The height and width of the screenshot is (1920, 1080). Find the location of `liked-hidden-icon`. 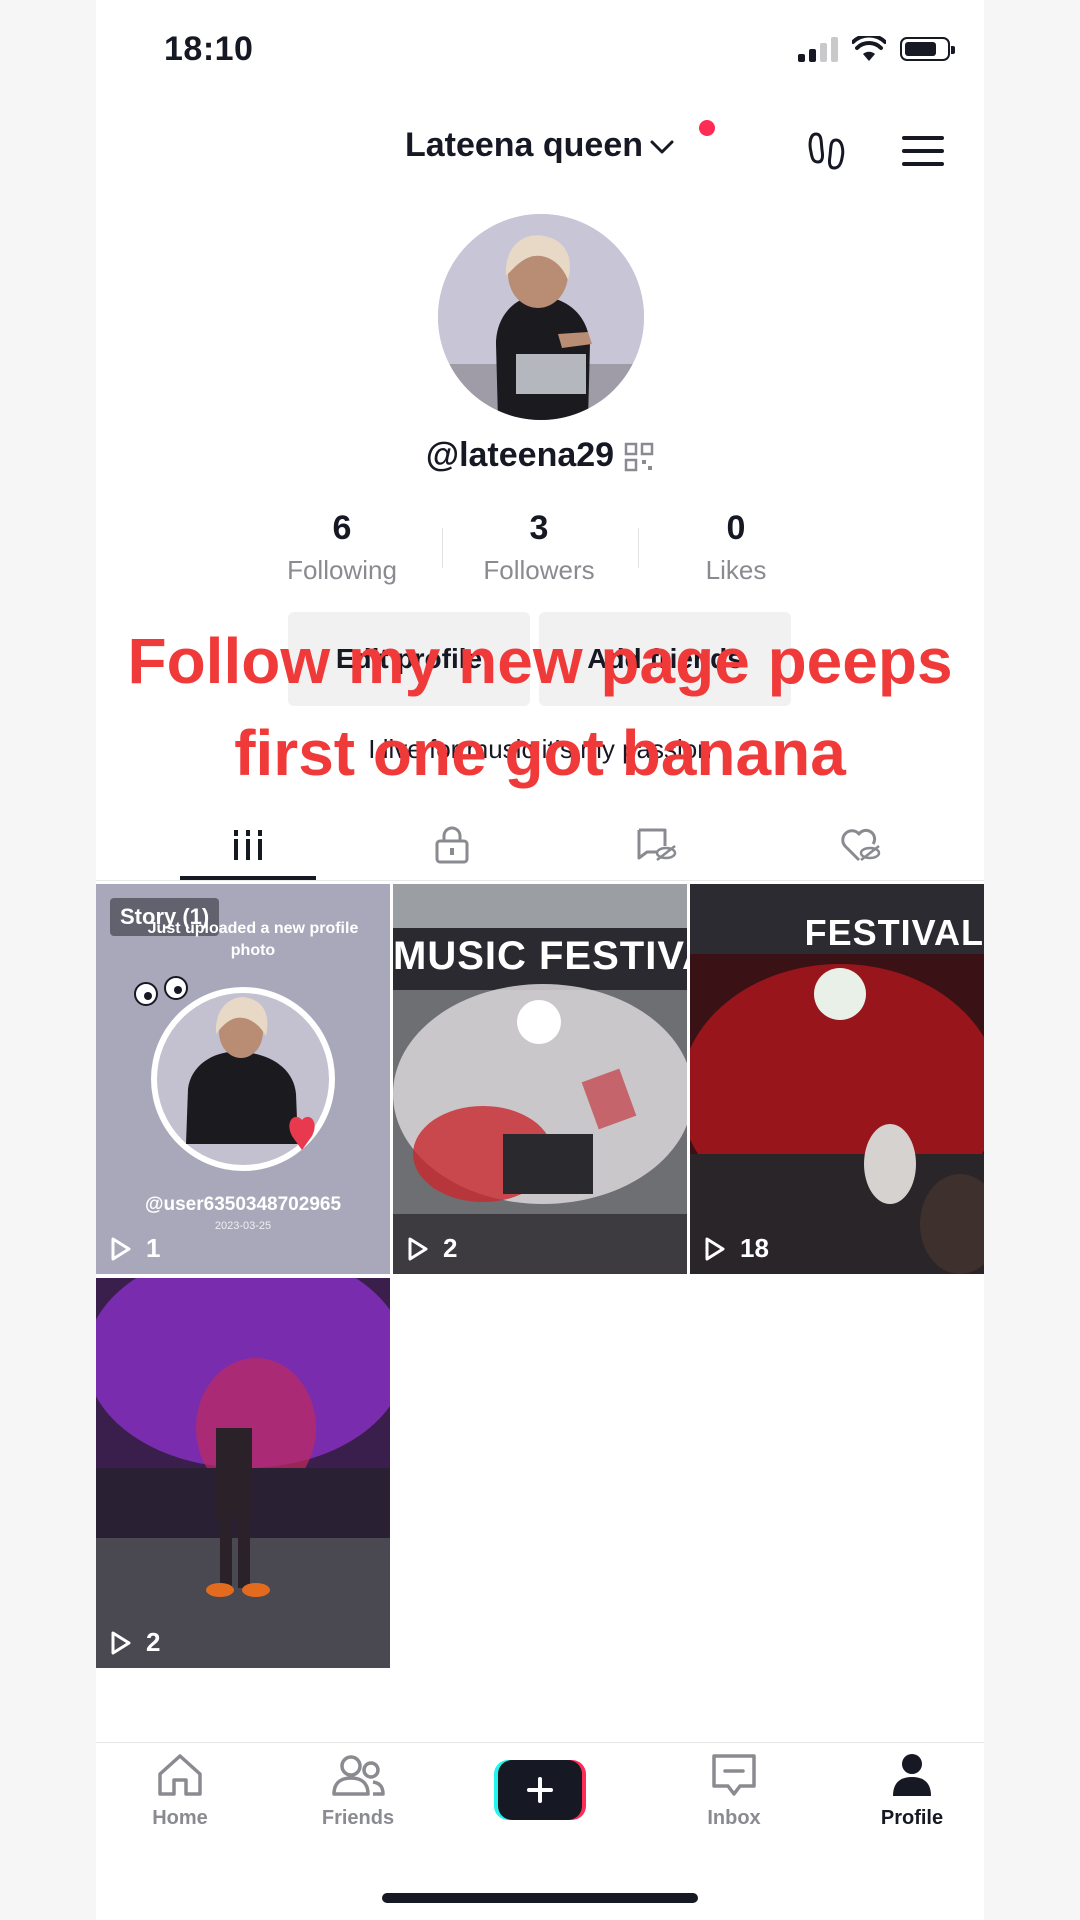

liked-hidden-icon is located at coordinates (861, 845).